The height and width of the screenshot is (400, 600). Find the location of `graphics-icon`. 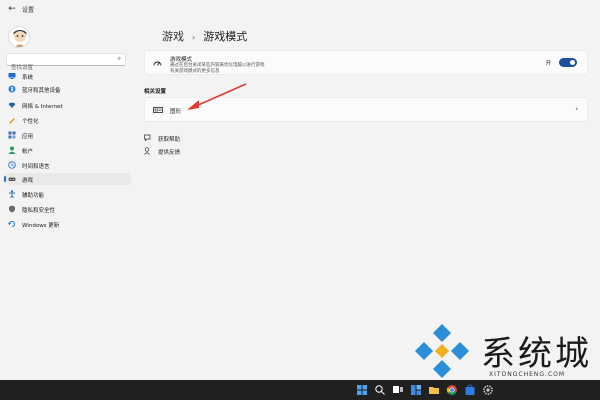

graphics-icon is located at coordinates (158, 111).